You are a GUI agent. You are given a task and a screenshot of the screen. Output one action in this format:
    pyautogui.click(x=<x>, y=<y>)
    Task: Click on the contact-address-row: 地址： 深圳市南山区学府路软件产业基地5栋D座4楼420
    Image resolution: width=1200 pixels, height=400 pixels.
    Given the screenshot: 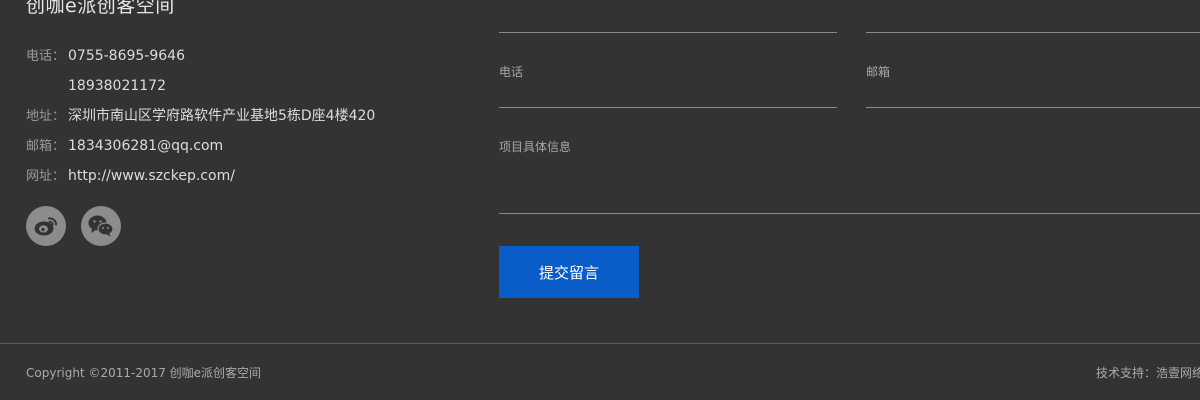 What is the action you would take?
    pyautogui.click(x=200, y=116)
    